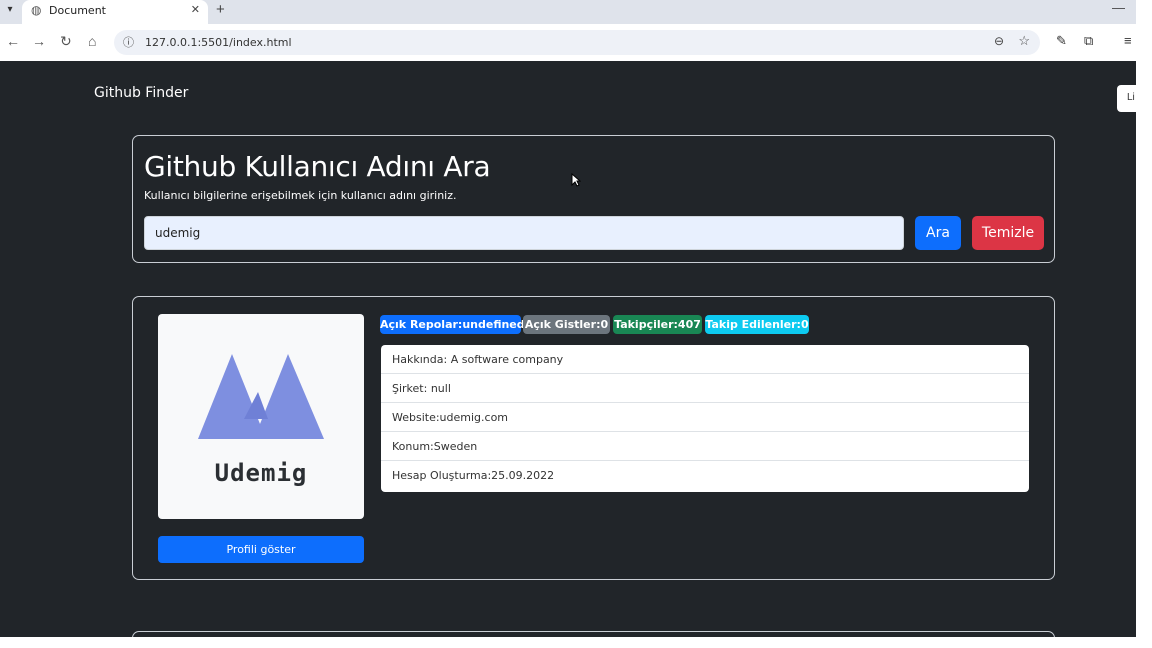 The image size is (1152, 648). I want to click on followers-badge: Takipçiler:407, so click(657, 324).